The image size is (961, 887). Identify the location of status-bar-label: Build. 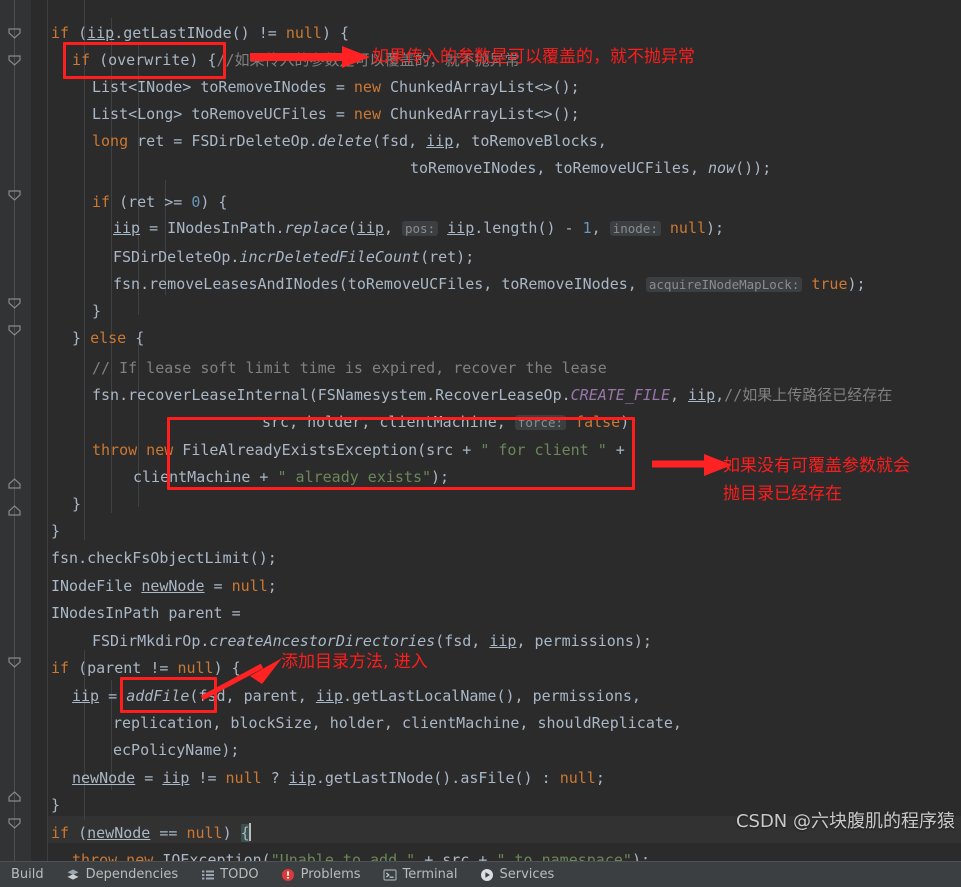
(27, 874).